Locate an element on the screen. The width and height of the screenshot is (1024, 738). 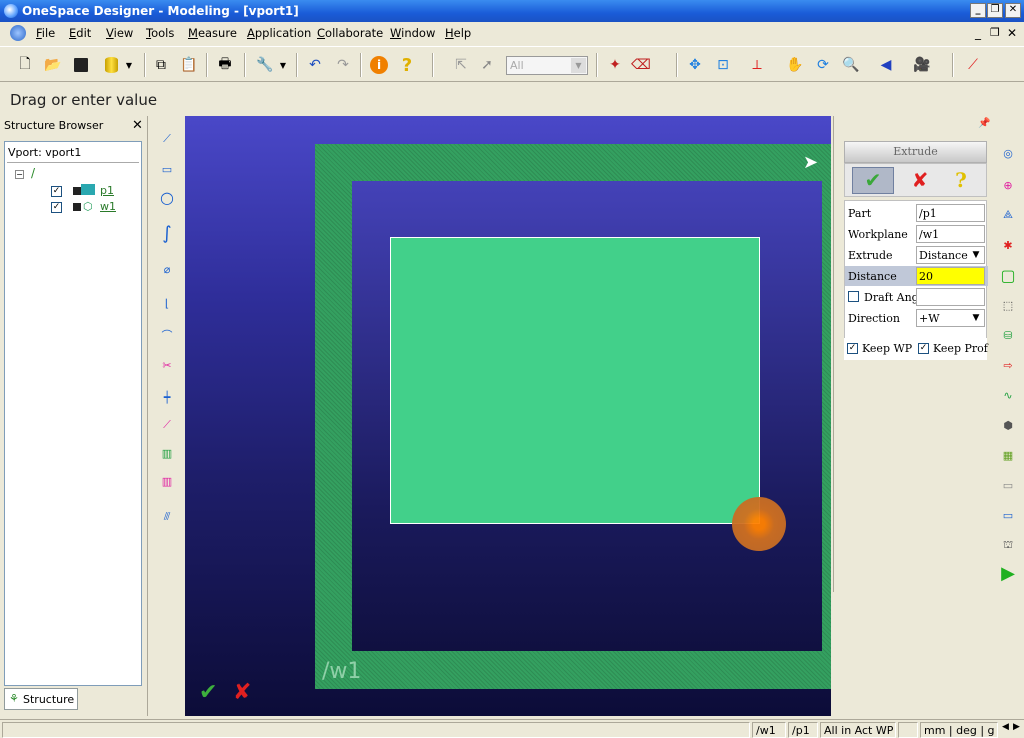
tree-item-p1: ✓ p1 is located at coordinates (70, 192).